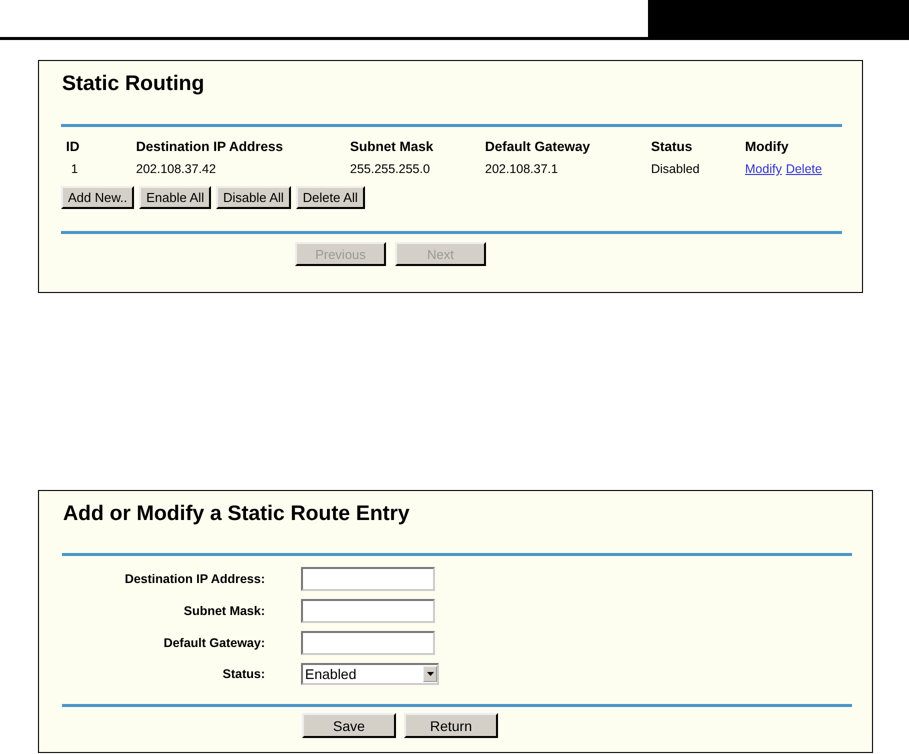  What do you see at coordinates (74, 169) in the screenshot?
I see `table-cell-text: 1` at bounding box center [74, 169].